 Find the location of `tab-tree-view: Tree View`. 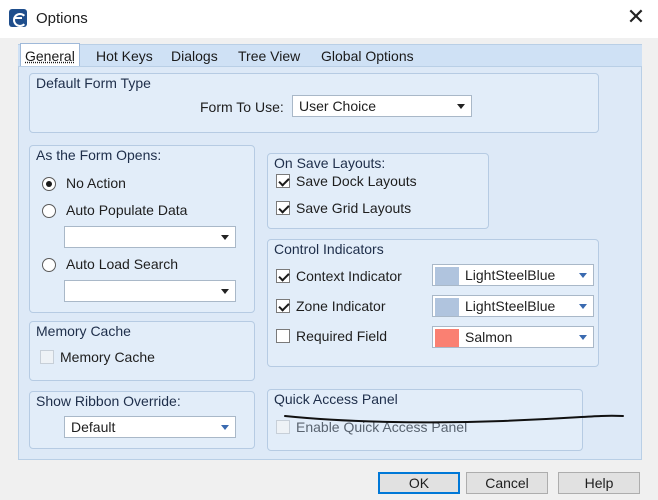

tab-tree-view: Tree View is located at coordinates (269, 56).